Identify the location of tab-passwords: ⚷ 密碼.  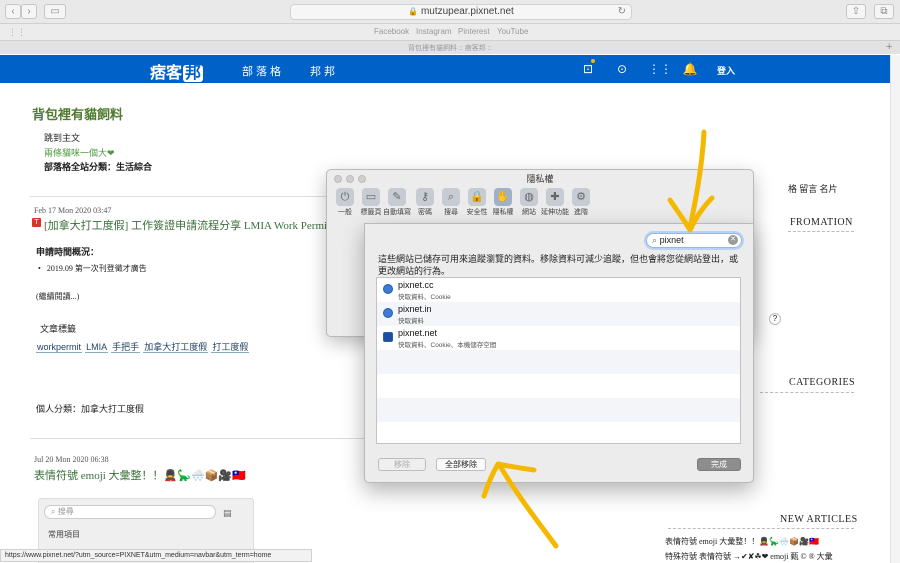
(425, 202).